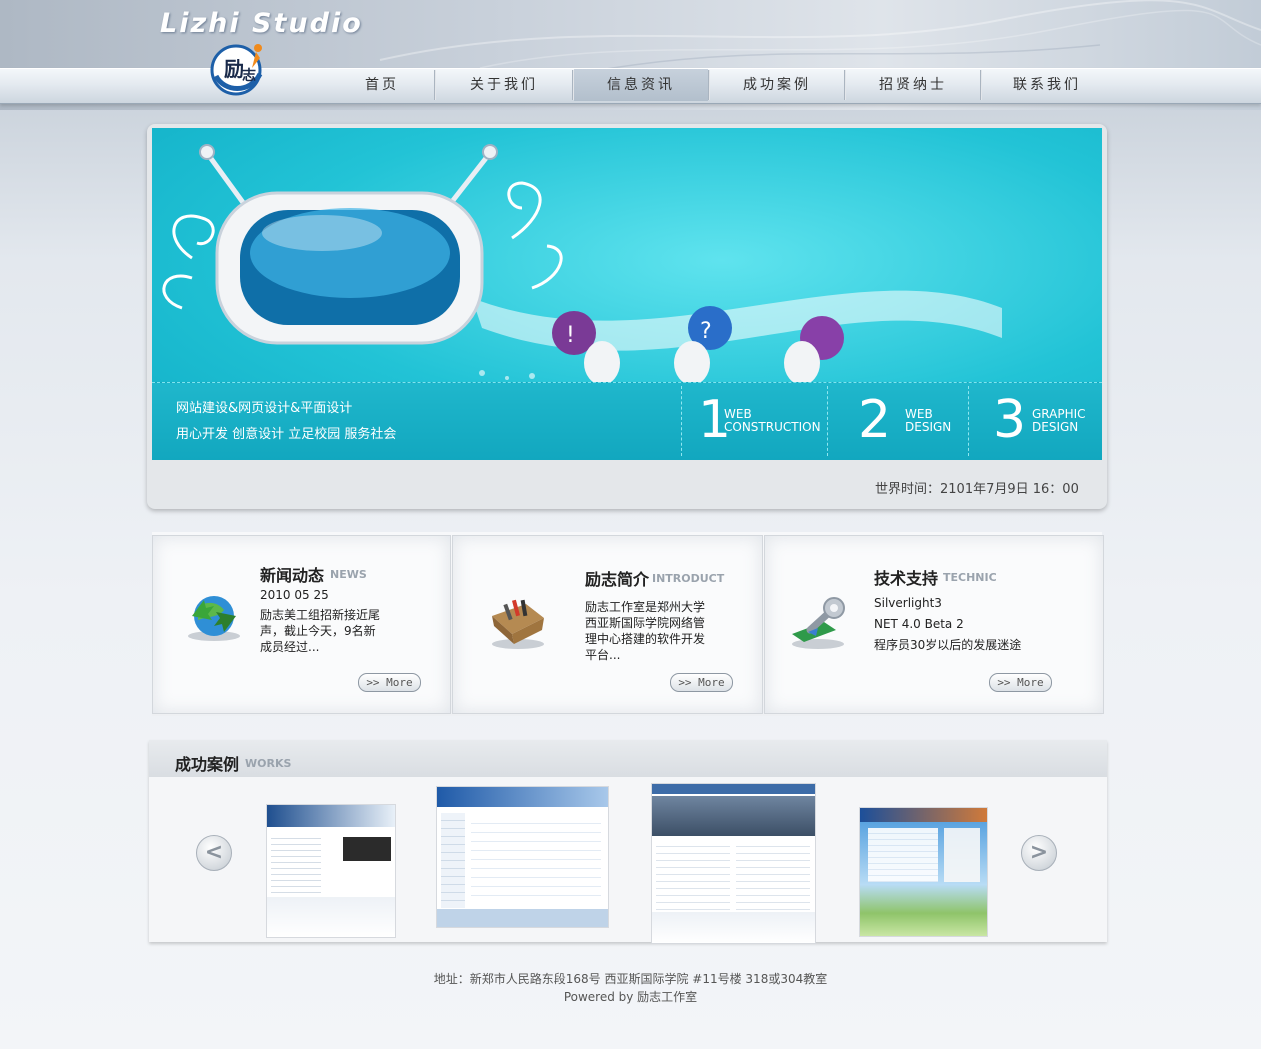 The image size is (1261, 1049). I want to click on news-text-line: 声，截止今天，9名新, so click(318, 631).